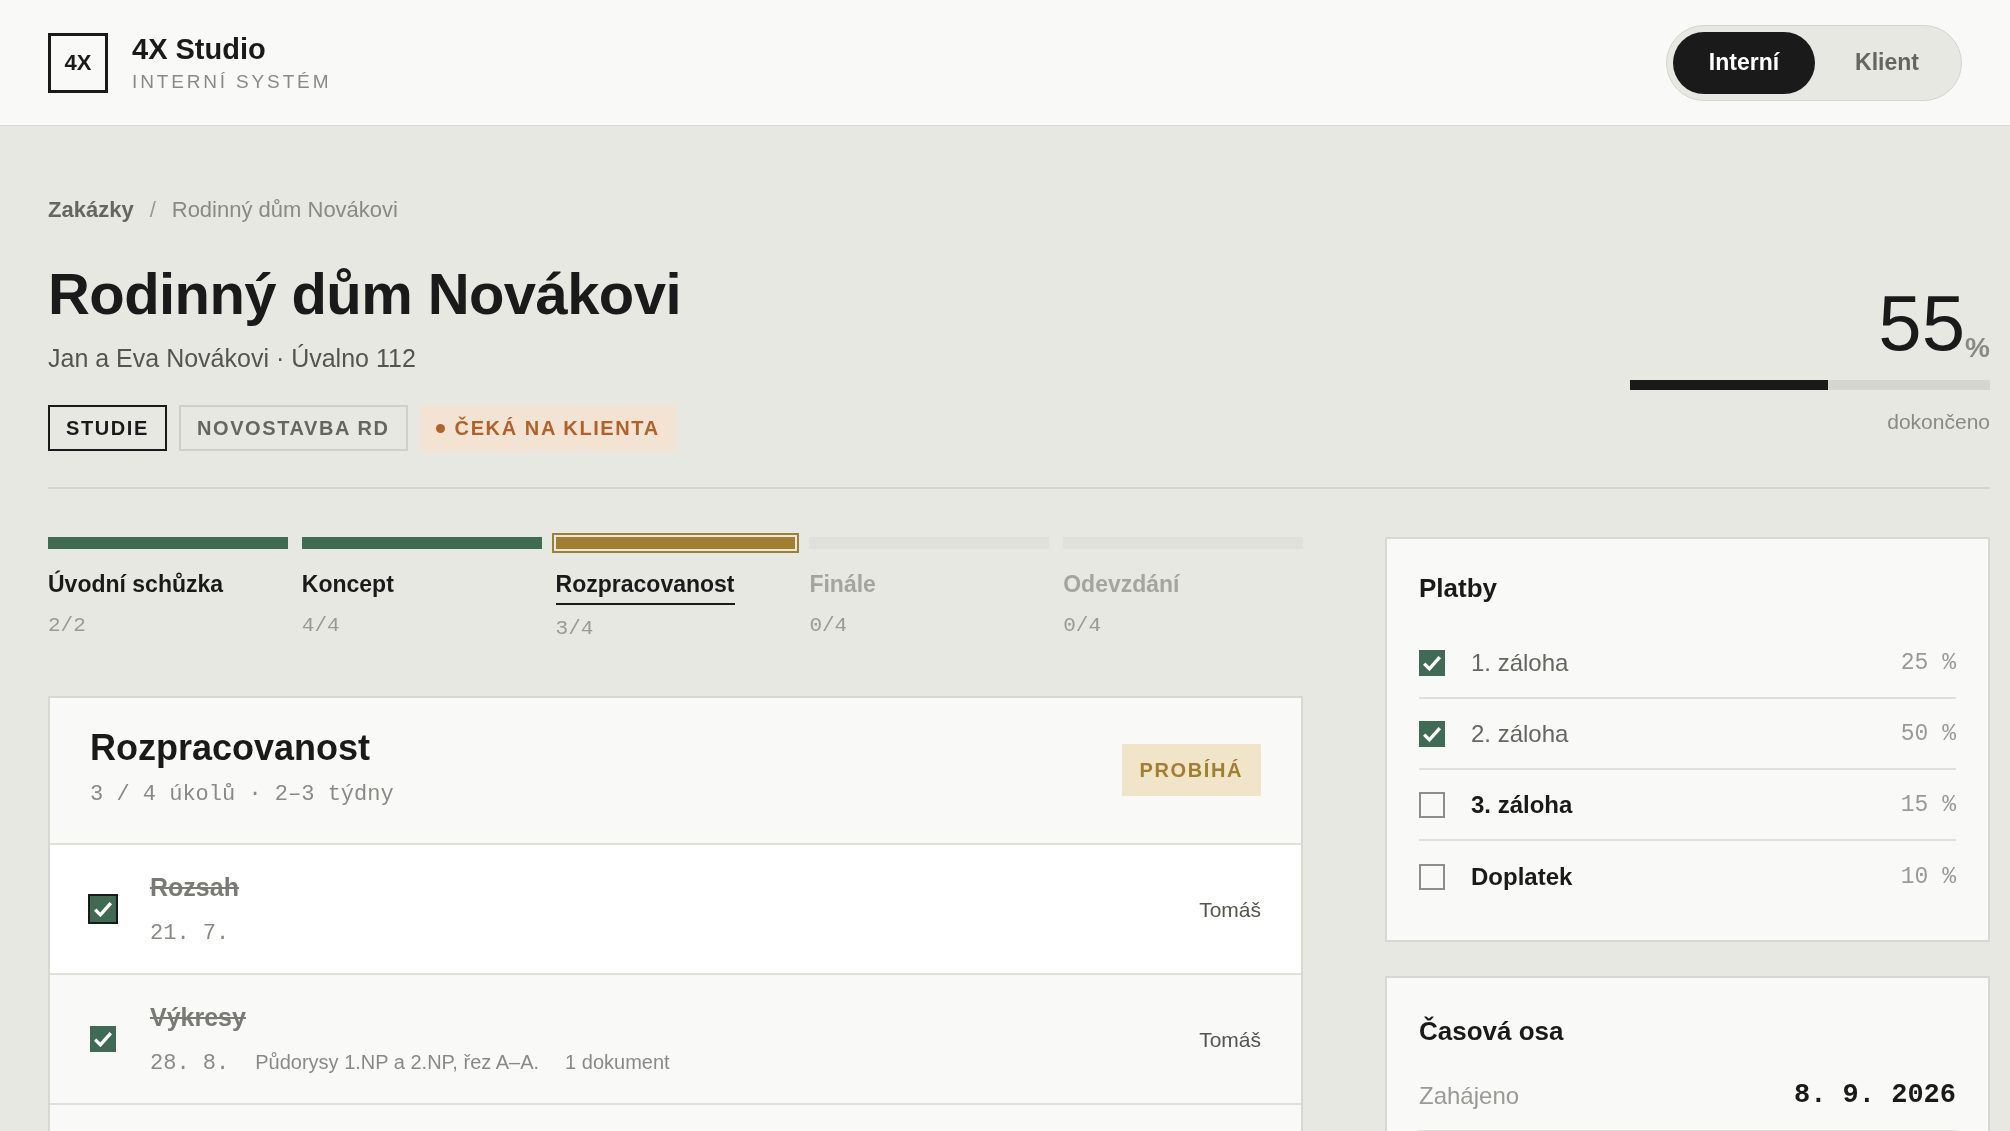 This screenshot has height=1131, width=2010. I want to click on status-badge: PROBÍHÁ, so click(1191, 770).